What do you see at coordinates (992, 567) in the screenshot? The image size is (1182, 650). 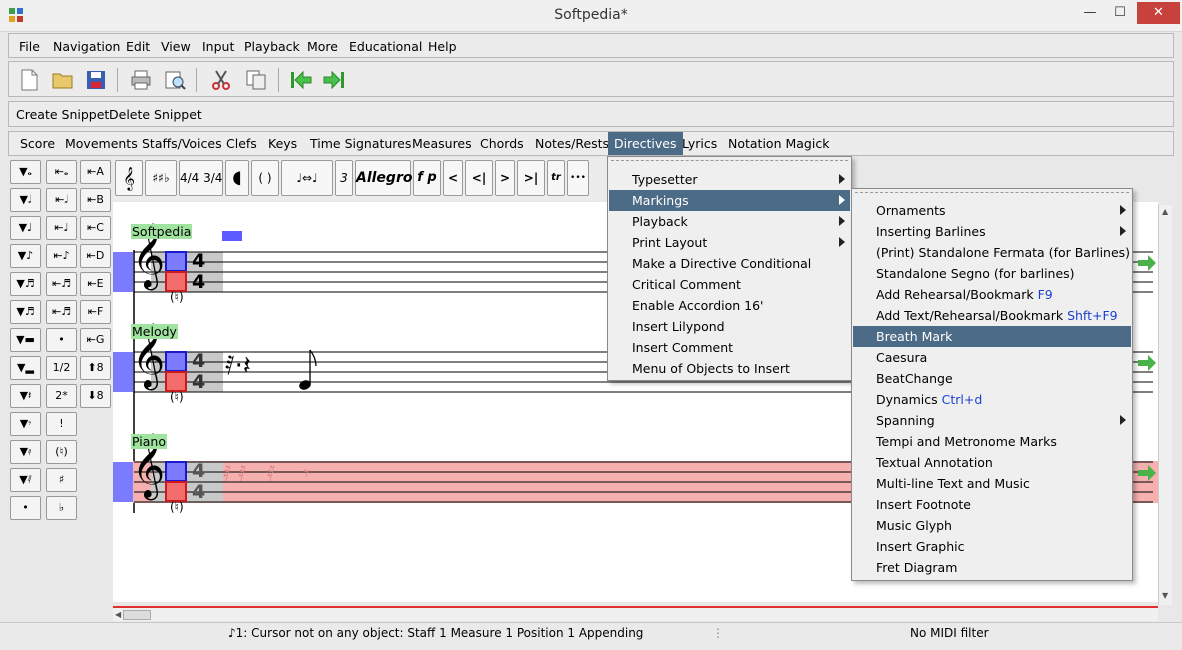 I see `markings-fret-diagram: Fret Diagram` at bounding box center [992, 567].